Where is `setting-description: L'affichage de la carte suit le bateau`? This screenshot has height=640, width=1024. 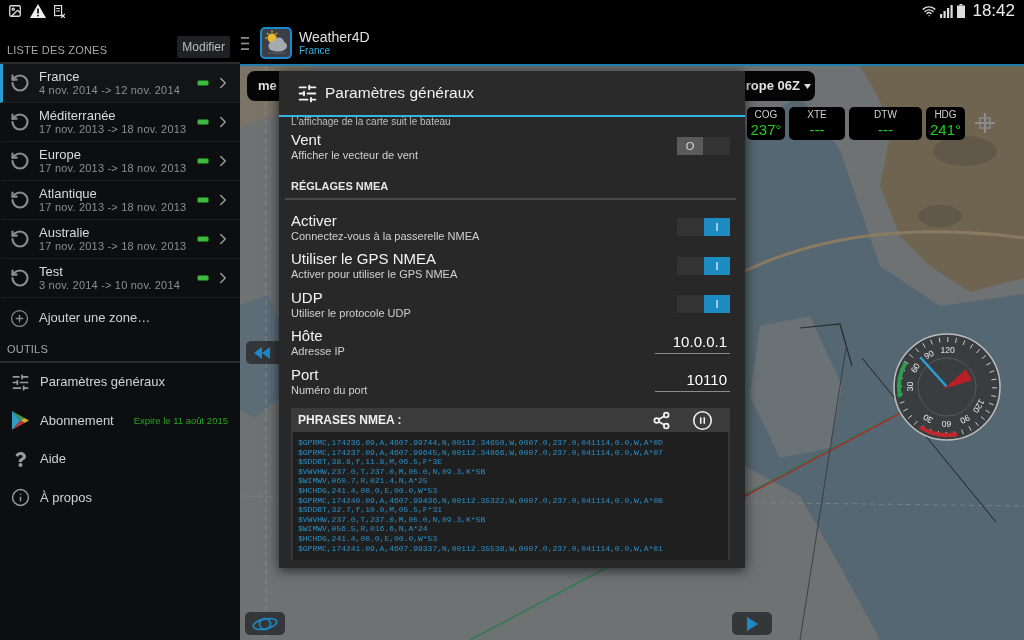 setting-description: L'affichage de la carte suit le bateau is located at coordinates (371, 122).